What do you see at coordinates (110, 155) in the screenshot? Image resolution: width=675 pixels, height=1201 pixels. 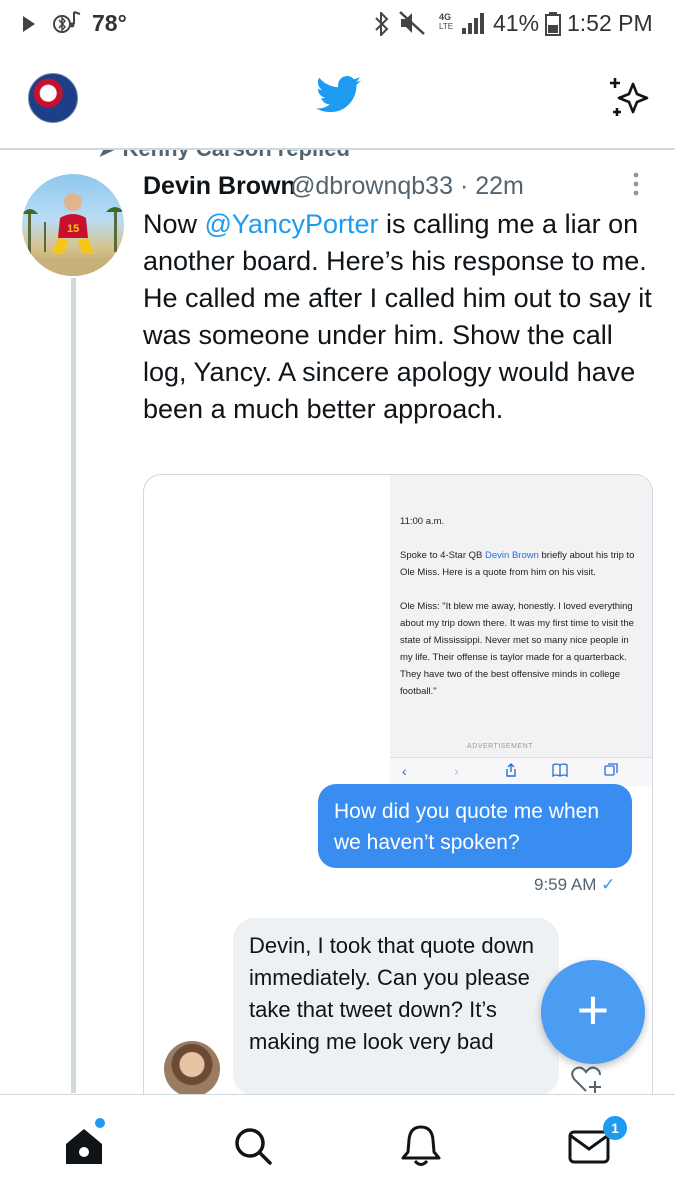 I see `reply-arrow-icon: ➤` at bounding box center [110, 155].